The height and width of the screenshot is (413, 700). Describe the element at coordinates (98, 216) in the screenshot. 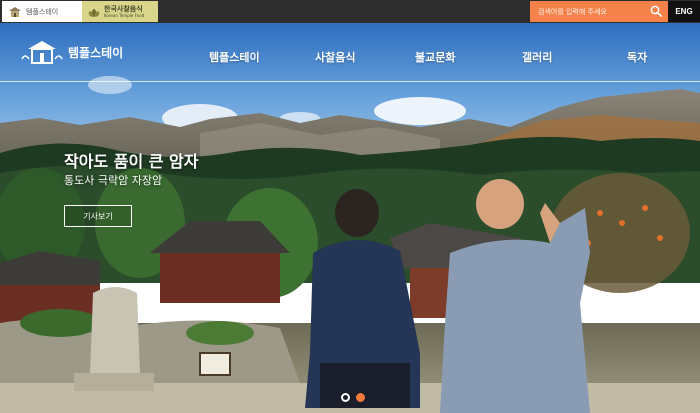

I see `read-article-button: 기사보기` at that location.